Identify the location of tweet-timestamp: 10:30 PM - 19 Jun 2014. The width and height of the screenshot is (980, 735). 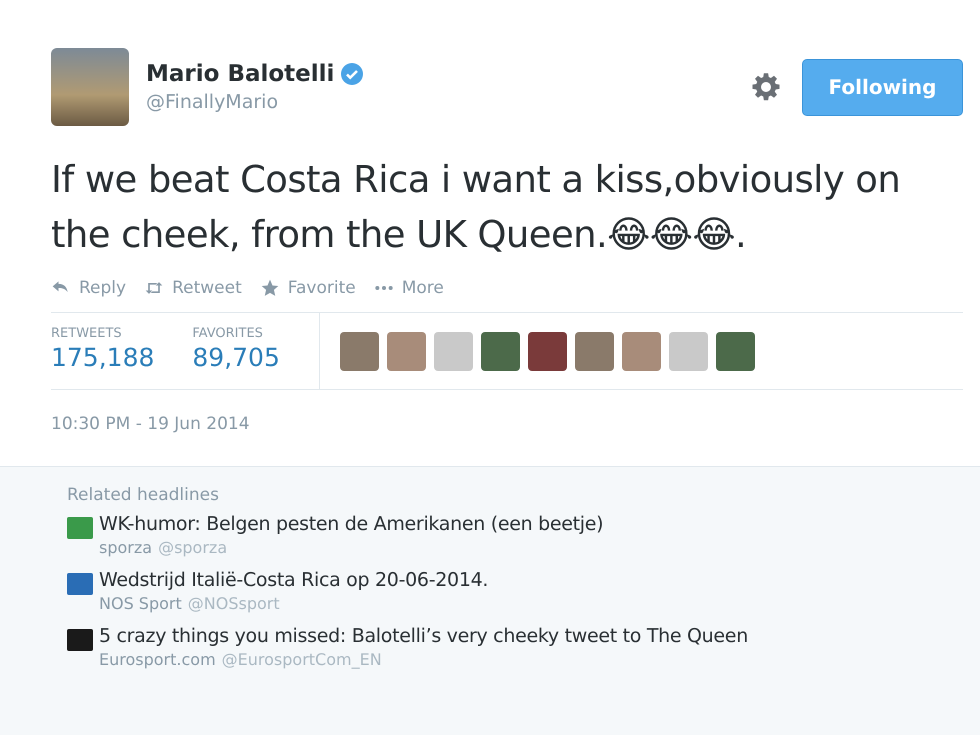
(507, 424).